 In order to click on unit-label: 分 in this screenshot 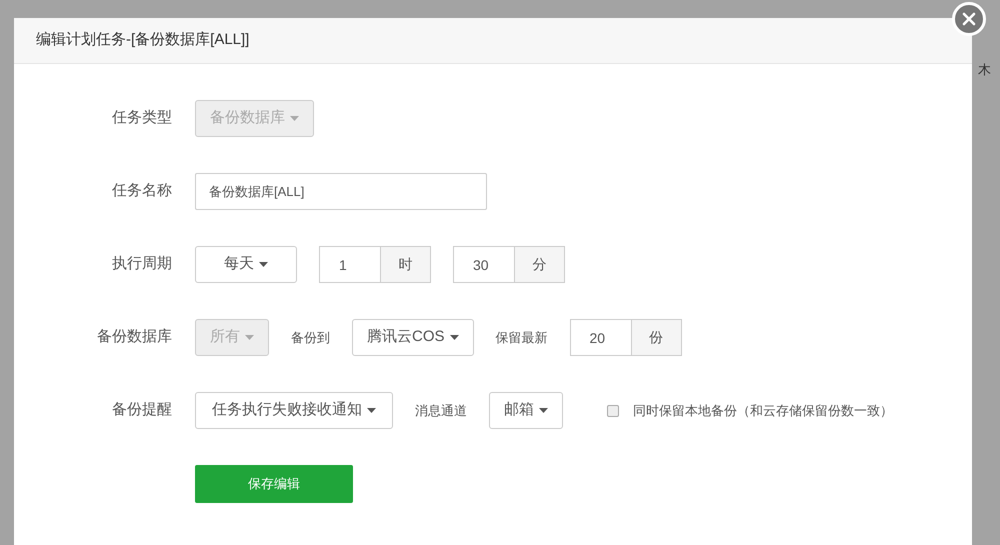, I will do `click(540, 264)`.